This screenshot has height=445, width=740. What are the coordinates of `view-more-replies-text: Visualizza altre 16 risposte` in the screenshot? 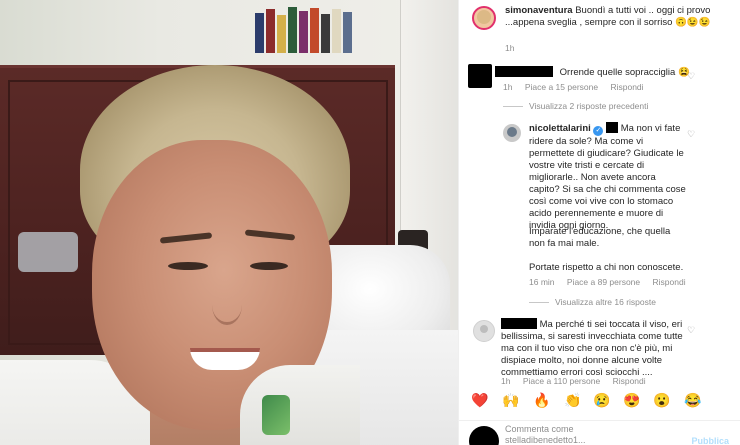 It's located at (605, 302).